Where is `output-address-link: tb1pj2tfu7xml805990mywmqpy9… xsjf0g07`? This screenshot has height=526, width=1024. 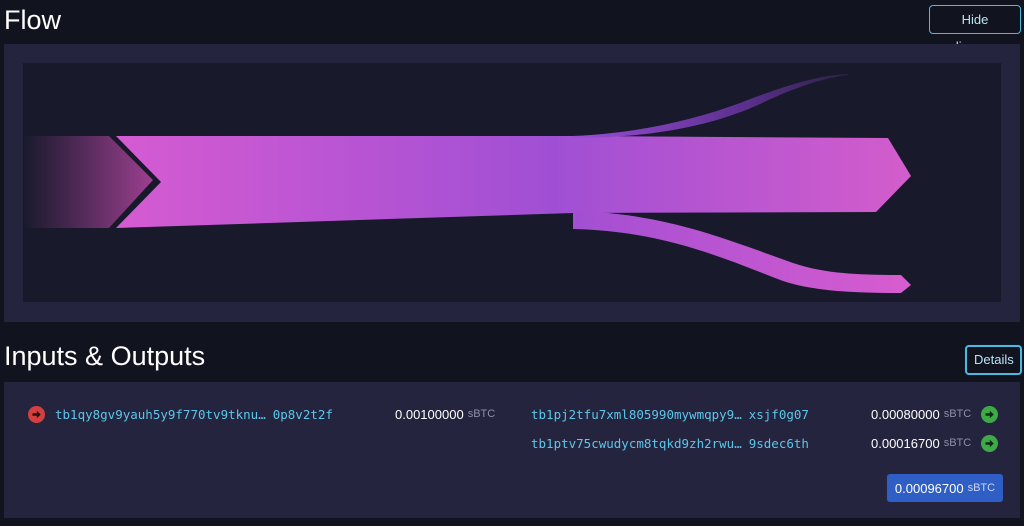 output-address-link: tb1pj2tfu7xml805990mywmqpy9… xsjf0g07 is located at coordinates (670, 414).